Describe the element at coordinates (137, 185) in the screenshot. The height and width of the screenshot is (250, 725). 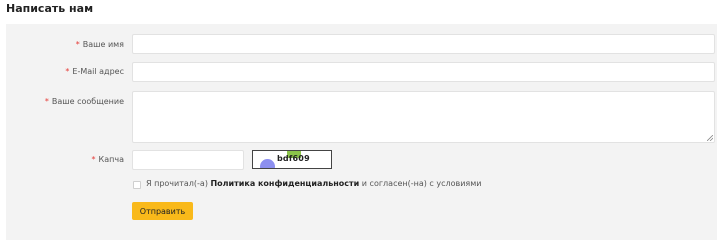
I see `consent-checkbox` at that location.